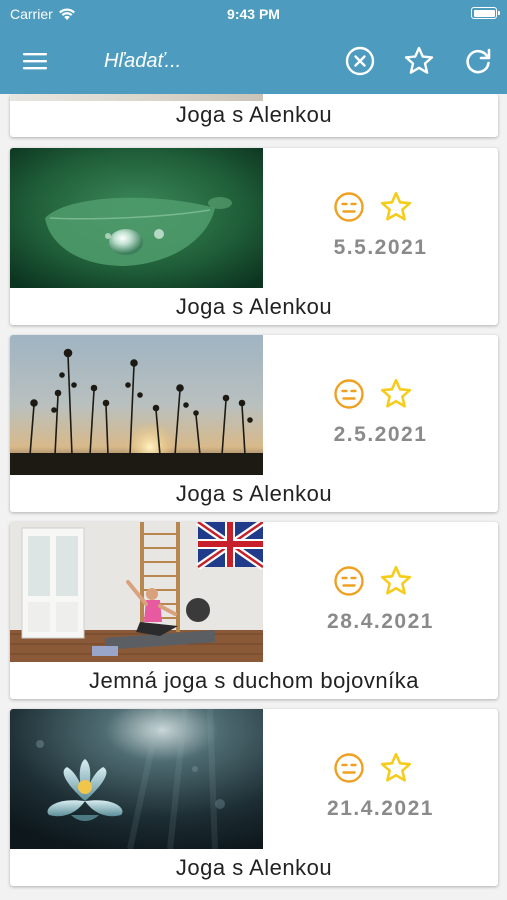 This screenshot has width=507, height=900. I want to click on circle-x-icon, so click(360, 61).